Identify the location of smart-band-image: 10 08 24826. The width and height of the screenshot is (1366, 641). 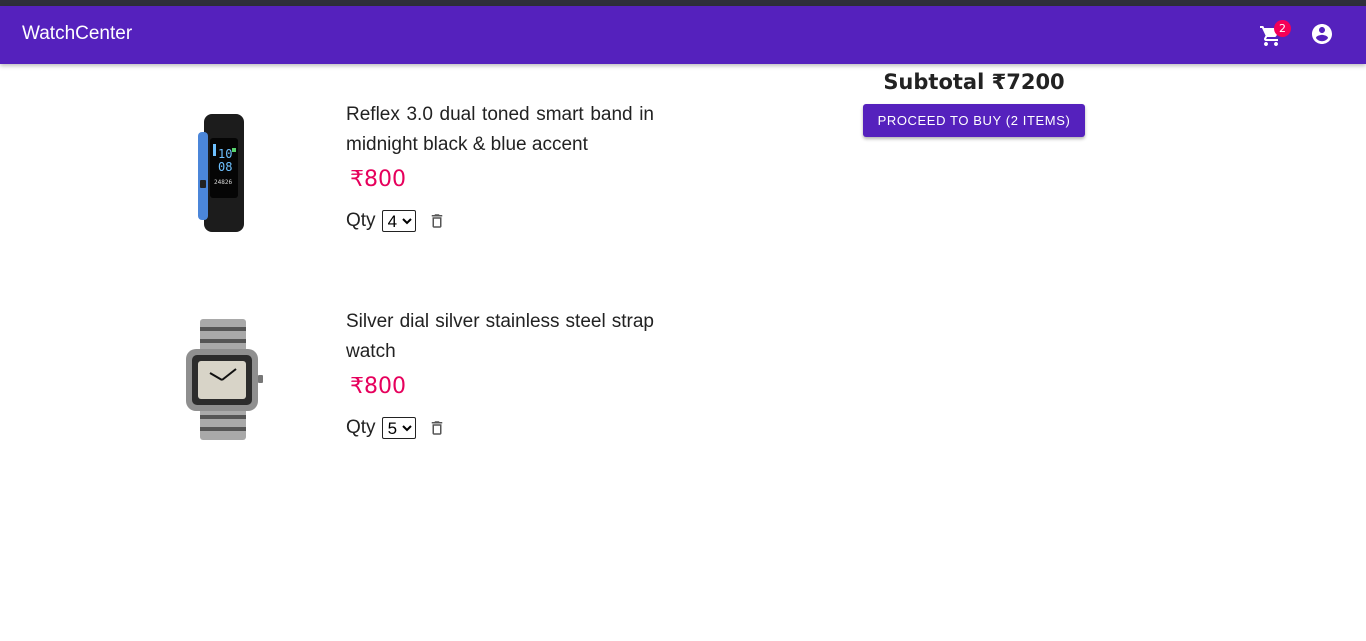
(221, 173).